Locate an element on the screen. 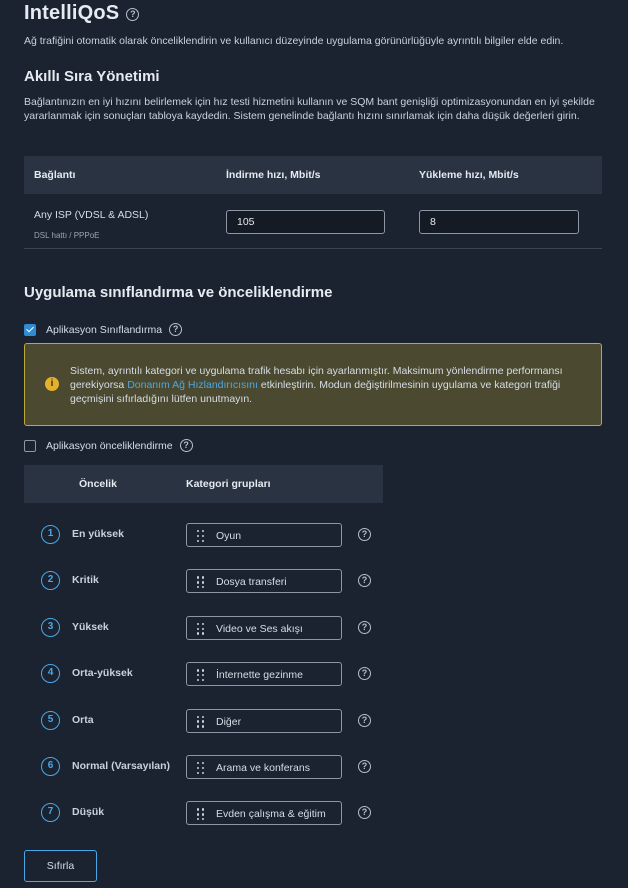 The width and height of the screenshot is (628, 888). priority-number: 7 is located at coordinates (50, 813).